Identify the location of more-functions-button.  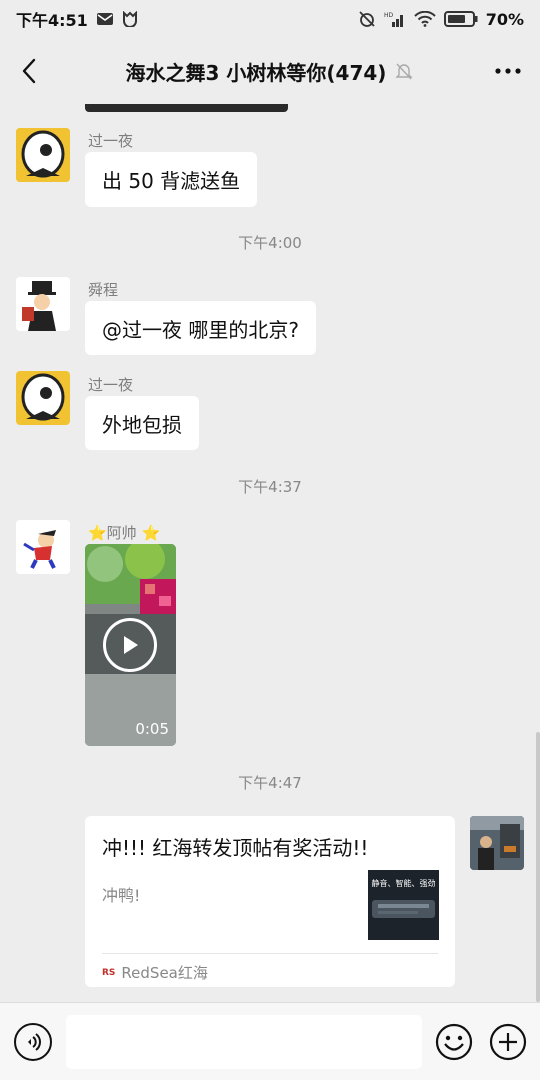
(508, 1042).